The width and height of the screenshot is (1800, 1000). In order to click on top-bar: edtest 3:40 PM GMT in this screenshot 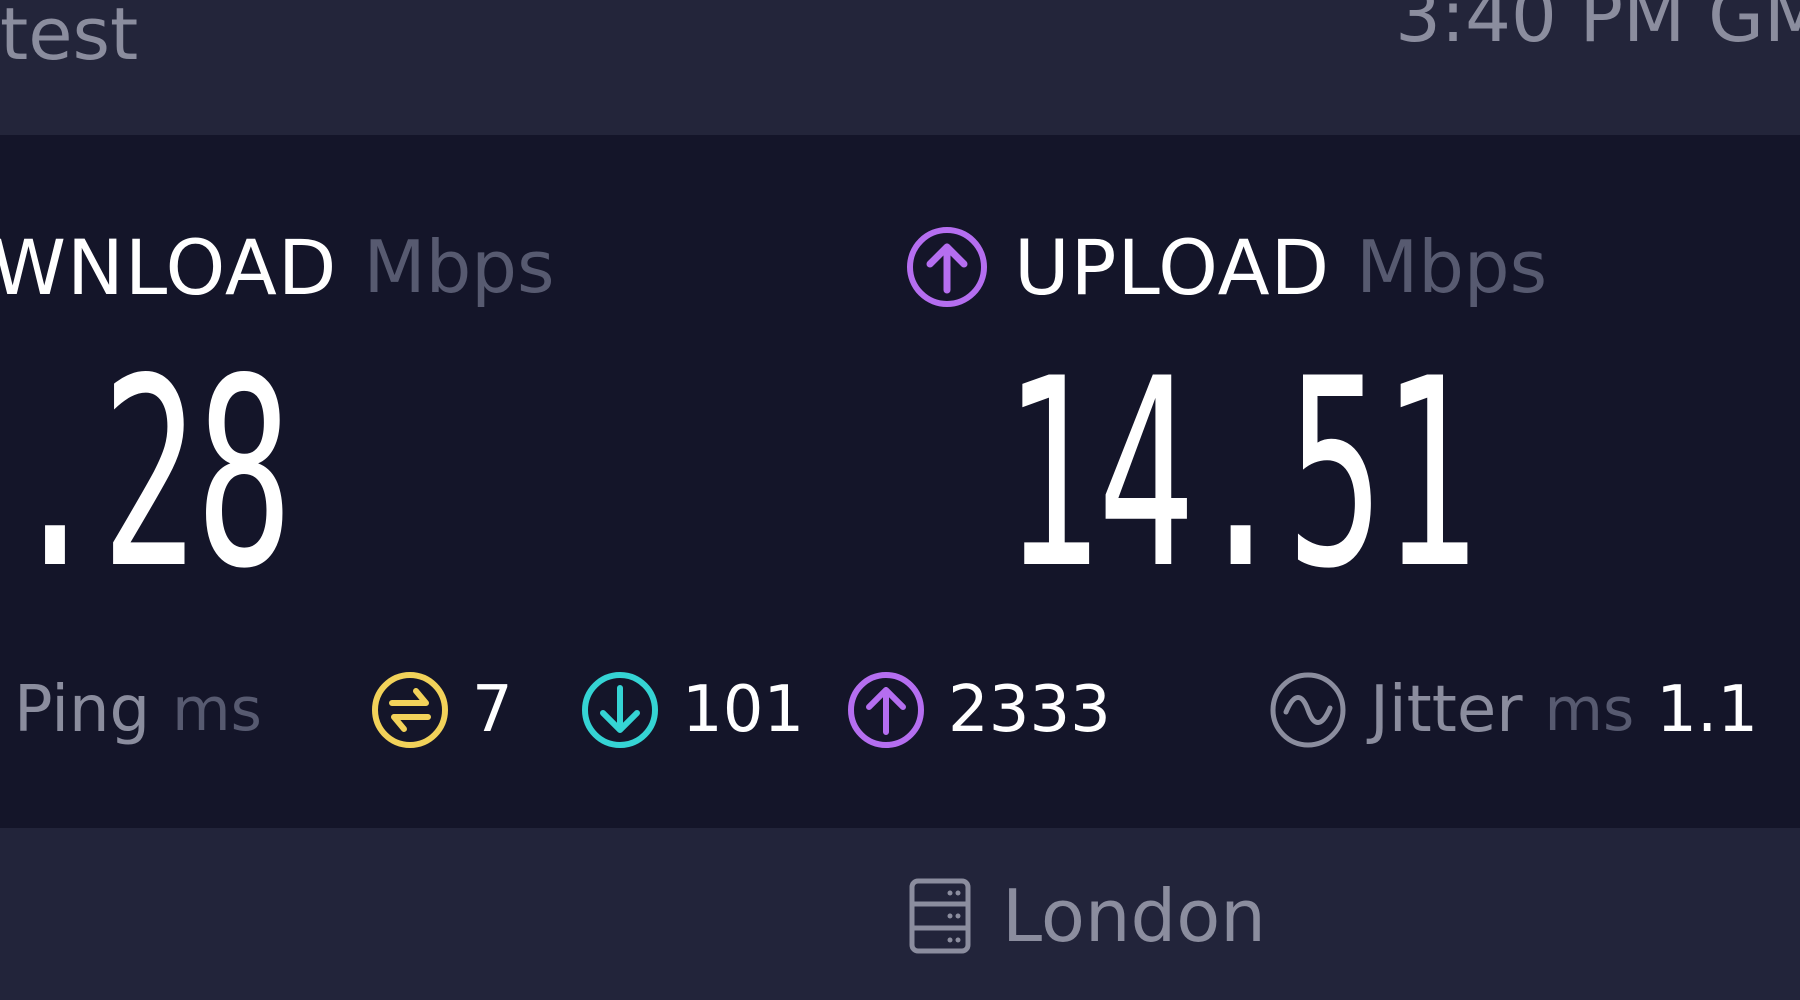, I will do `click(900, 67)`.